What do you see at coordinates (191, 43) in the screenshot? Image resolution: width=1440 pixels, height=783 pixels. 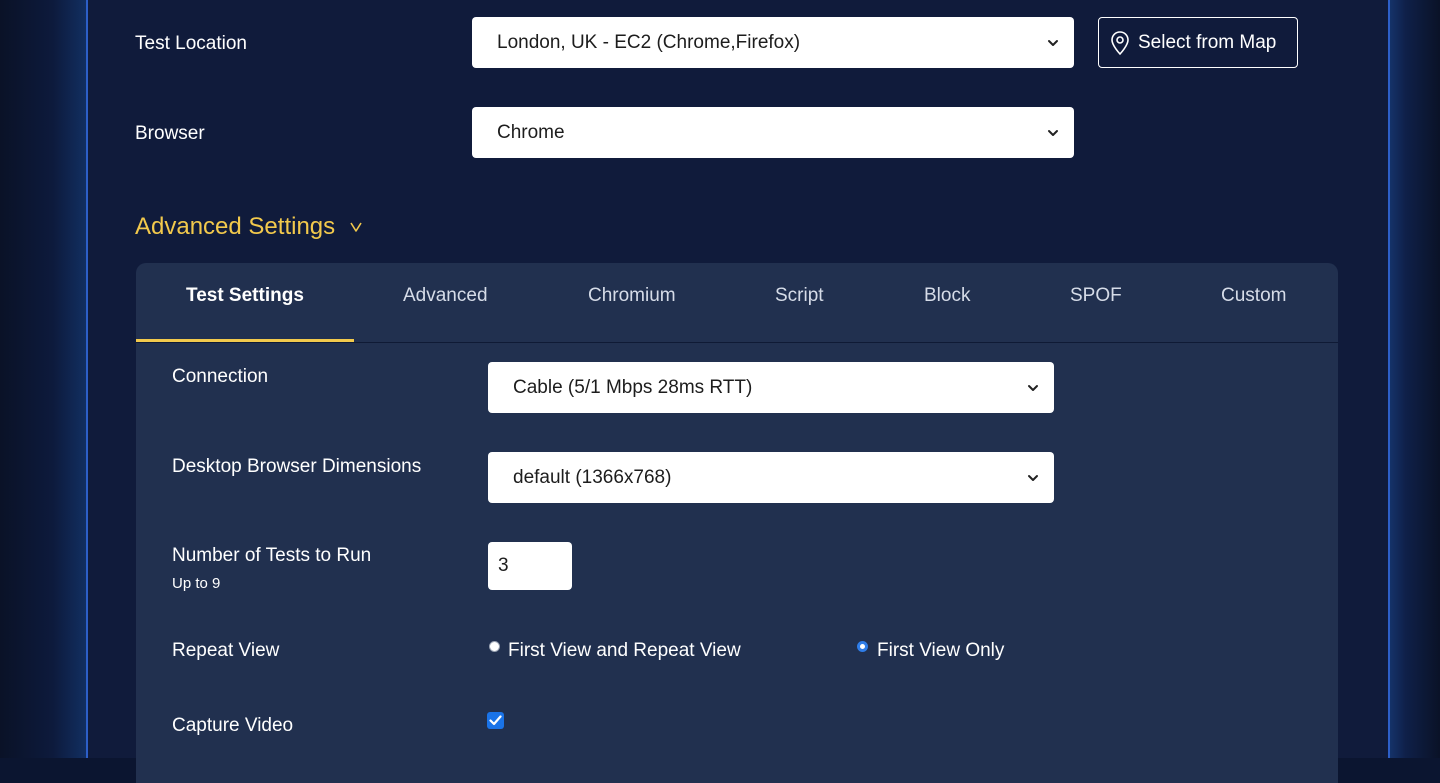 I see `test-location-label: Test Location` at bounding box center [191, 43].